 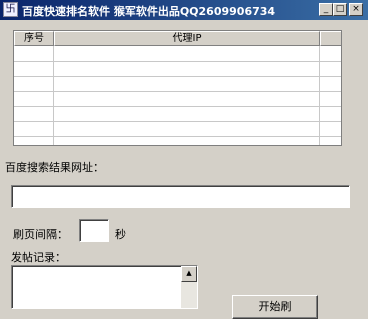 I want to click on title-bar: 卐 百度快速排名软件 猴军软件出品QQ2609906734 _ □ ×, so click(x=184, y=10).